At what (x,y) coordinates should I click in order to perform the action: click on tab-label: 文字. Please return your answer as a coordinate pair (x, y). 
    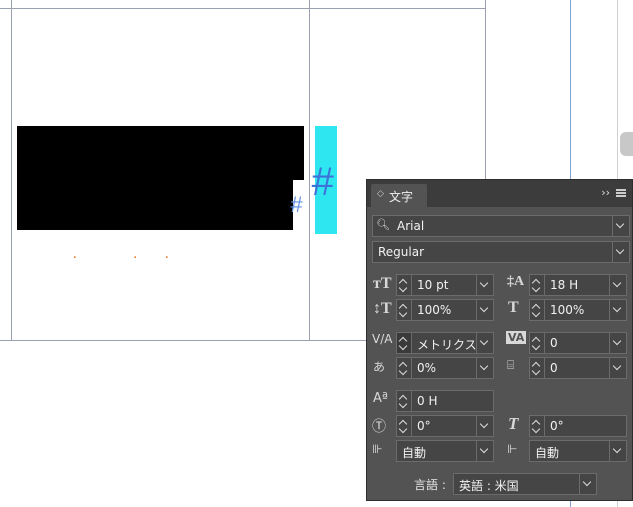
    Looking at the image, I should click on (401, 197).